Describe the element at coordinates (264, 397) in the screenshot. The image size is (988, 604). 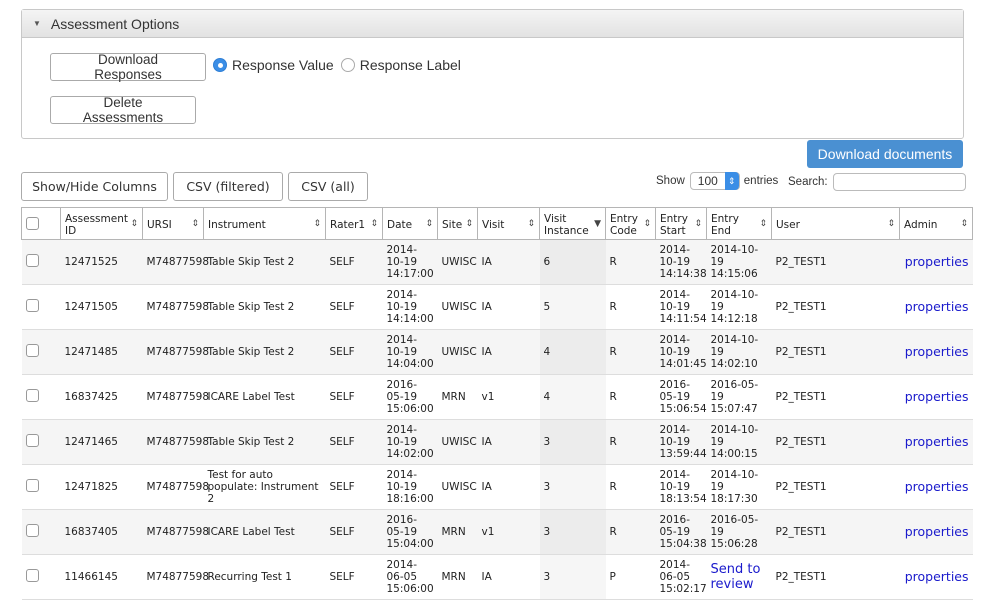
I see `cell-instrument: ICARE Label Test` at that location.